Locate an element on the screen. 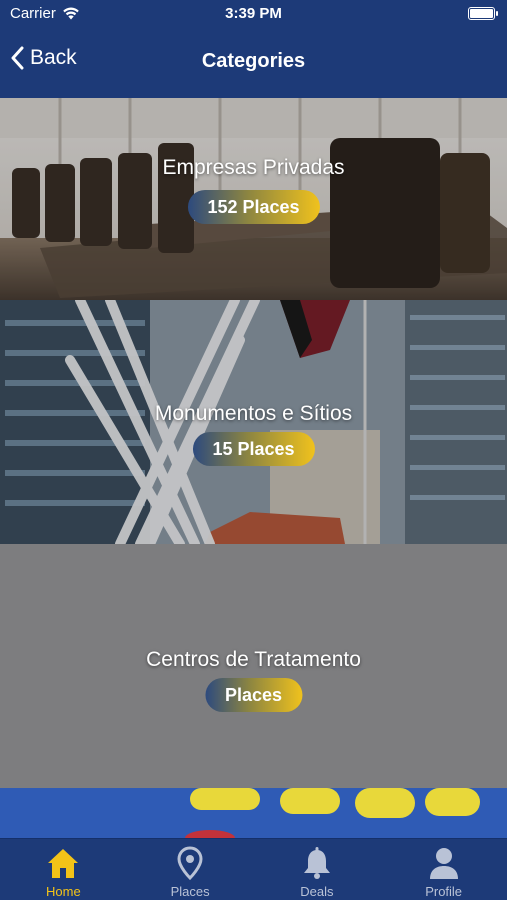 The width and height of the screenshot is (507, 900). tab-label: Places is located at coordinates (190, 891).